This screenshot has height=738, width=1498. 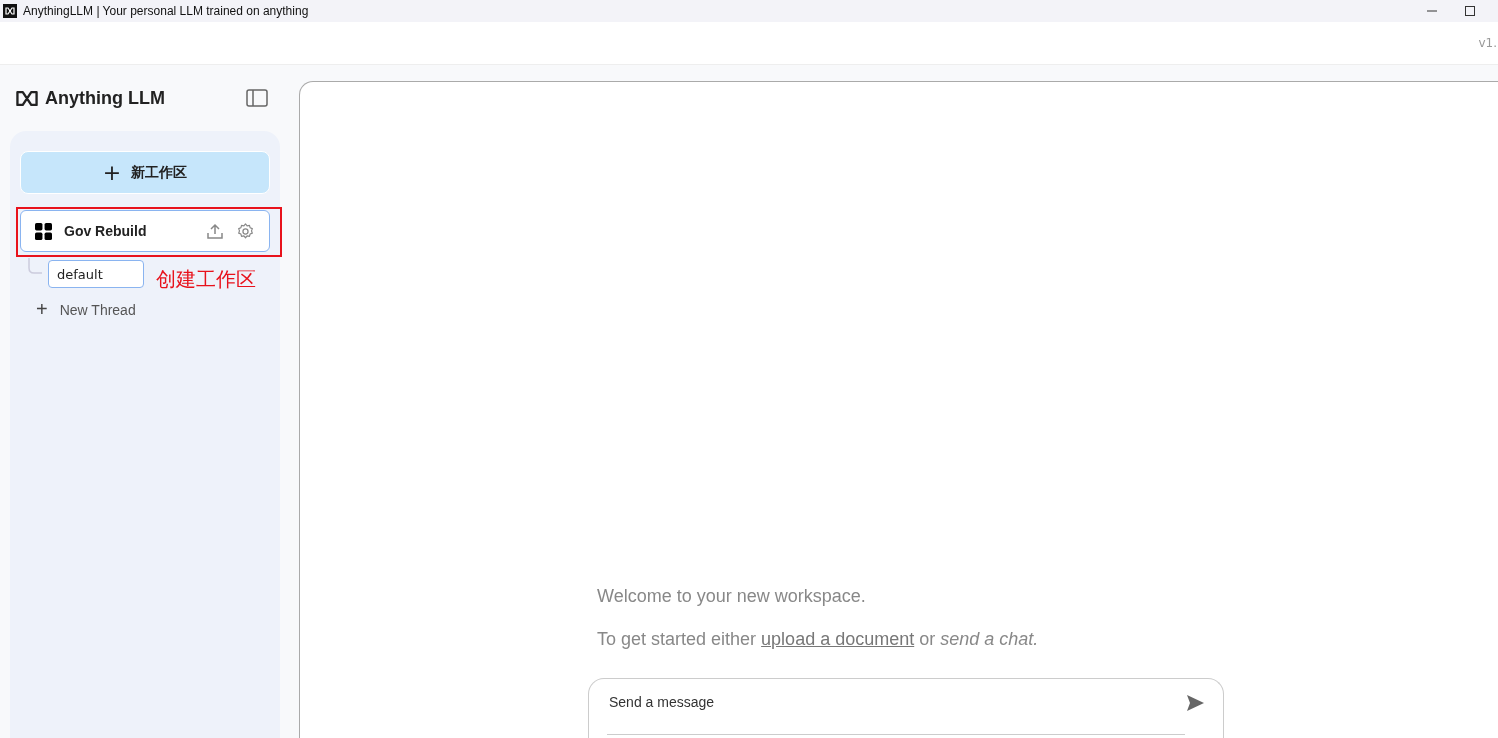 What do you see at coordinates (105, 98) in the screenshot?
I see `logo-text: Anything LLM` at bounding box center [105, 98].